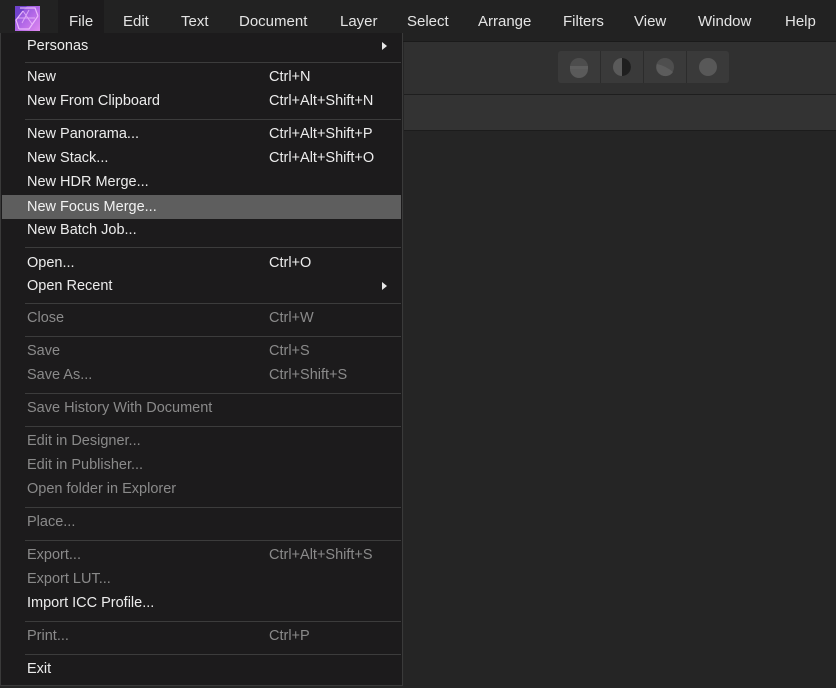  What do you see at coordinates (583, 20) in the screenshot?
I see `menu-filters: Filters` at bounding box center [583, 20].